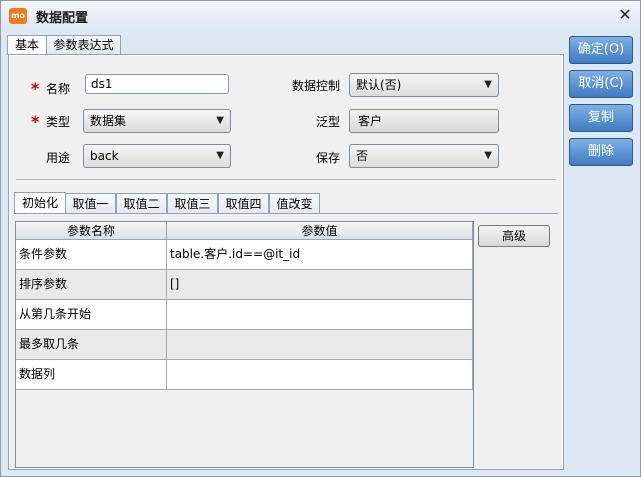  What do you see at coordinates (91, 375) in the screenshot?
I see `param-name-cell: 数据列` at bounding box center [91, 375].